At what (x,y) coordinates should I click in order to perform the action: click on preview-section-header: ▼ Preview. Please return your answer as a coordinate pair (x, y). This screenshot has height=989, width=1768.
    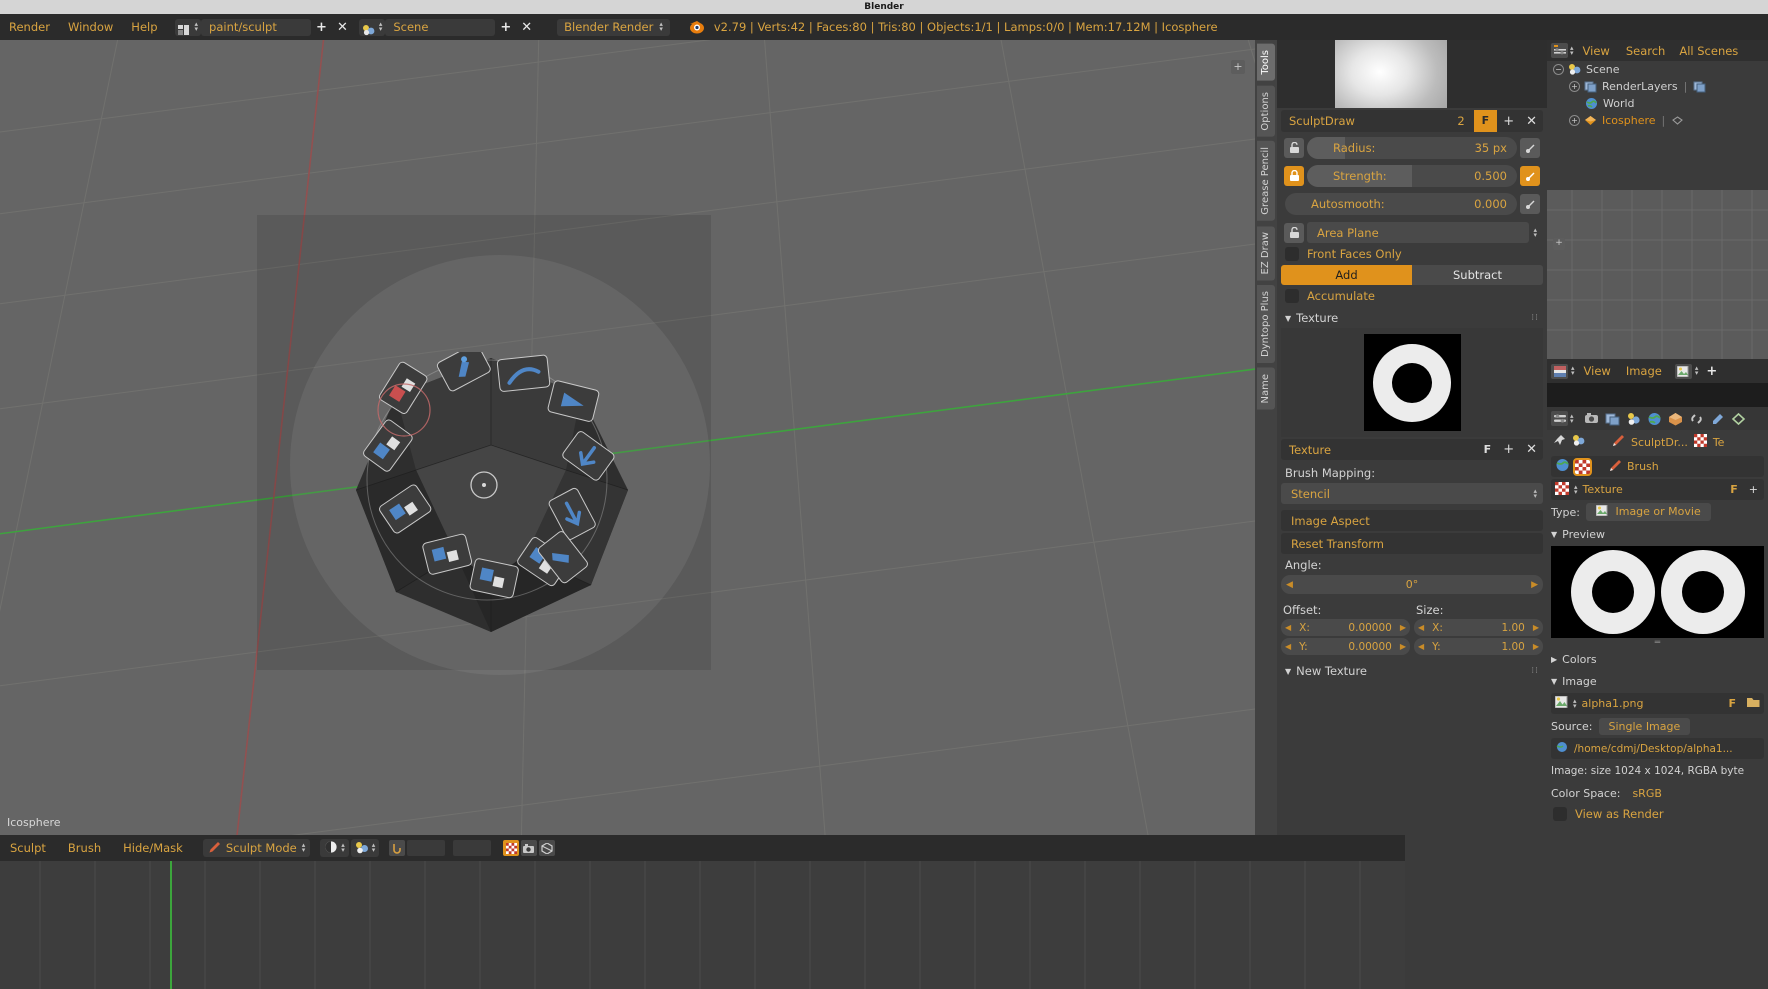
    Looking at the image, I should click on (1657, 534).